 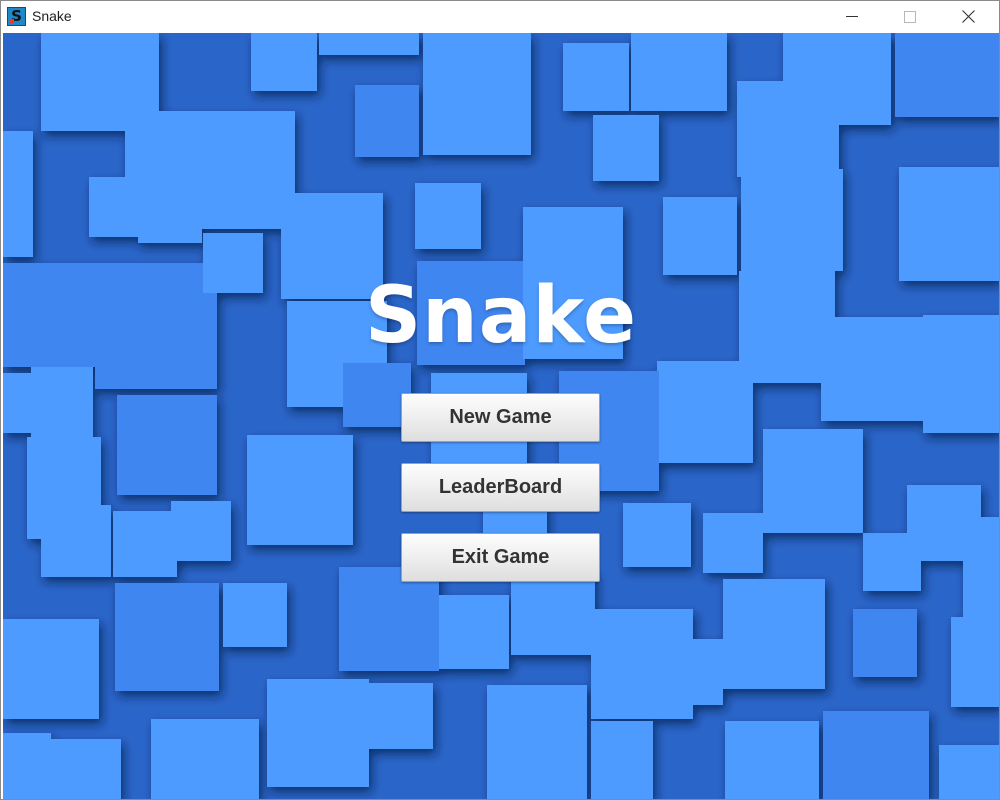 What do you see at coordinates (500, 487) in the screenshot?
I see `leaderboard-button: LeaderBoard` at bounding box center [500, 487].